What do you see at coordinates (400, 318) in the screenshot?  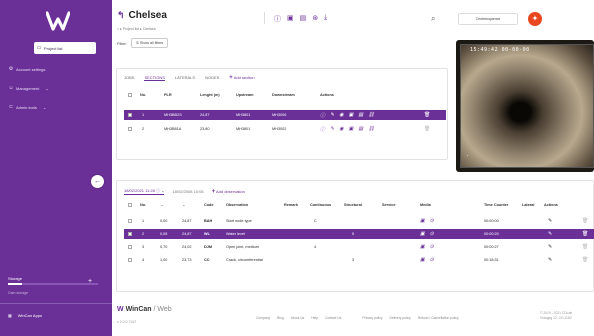 I see `footer-link: Delivery policy` at bounding box center [400, 318].